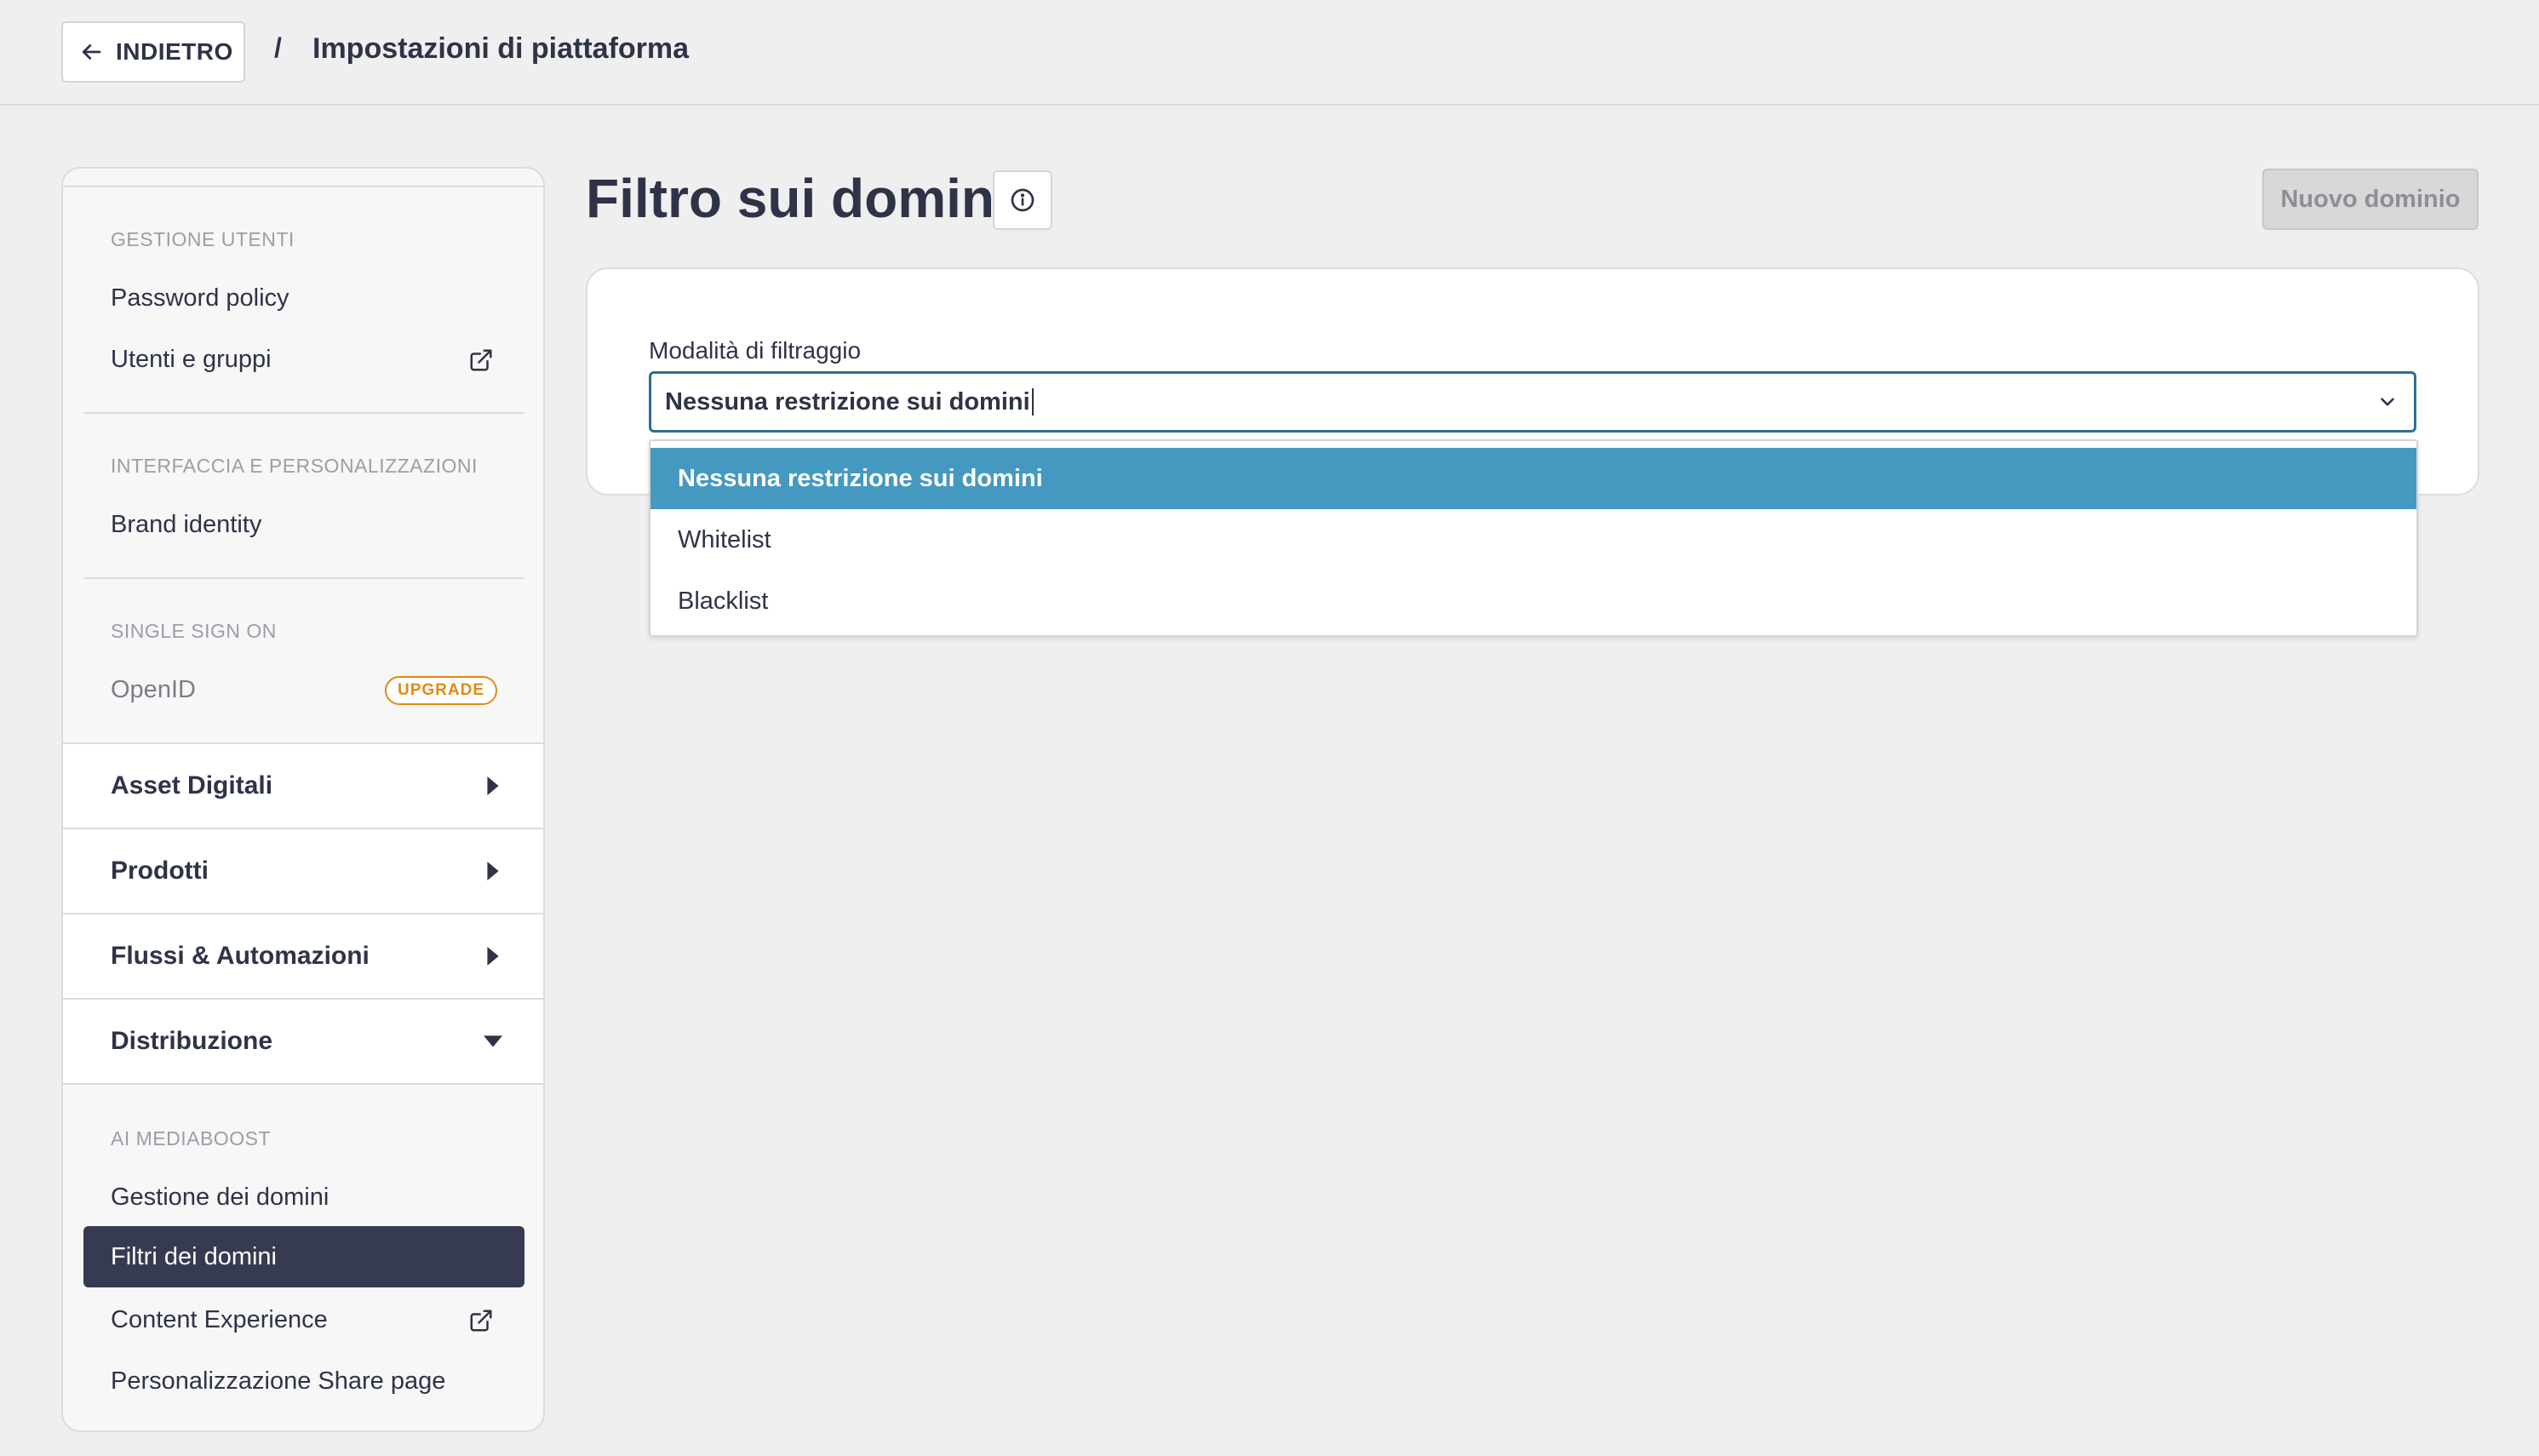  I want to click on section-heading-interface: INTERFACCIA E PERSONALIZZAZIONI, so click(295, 466).